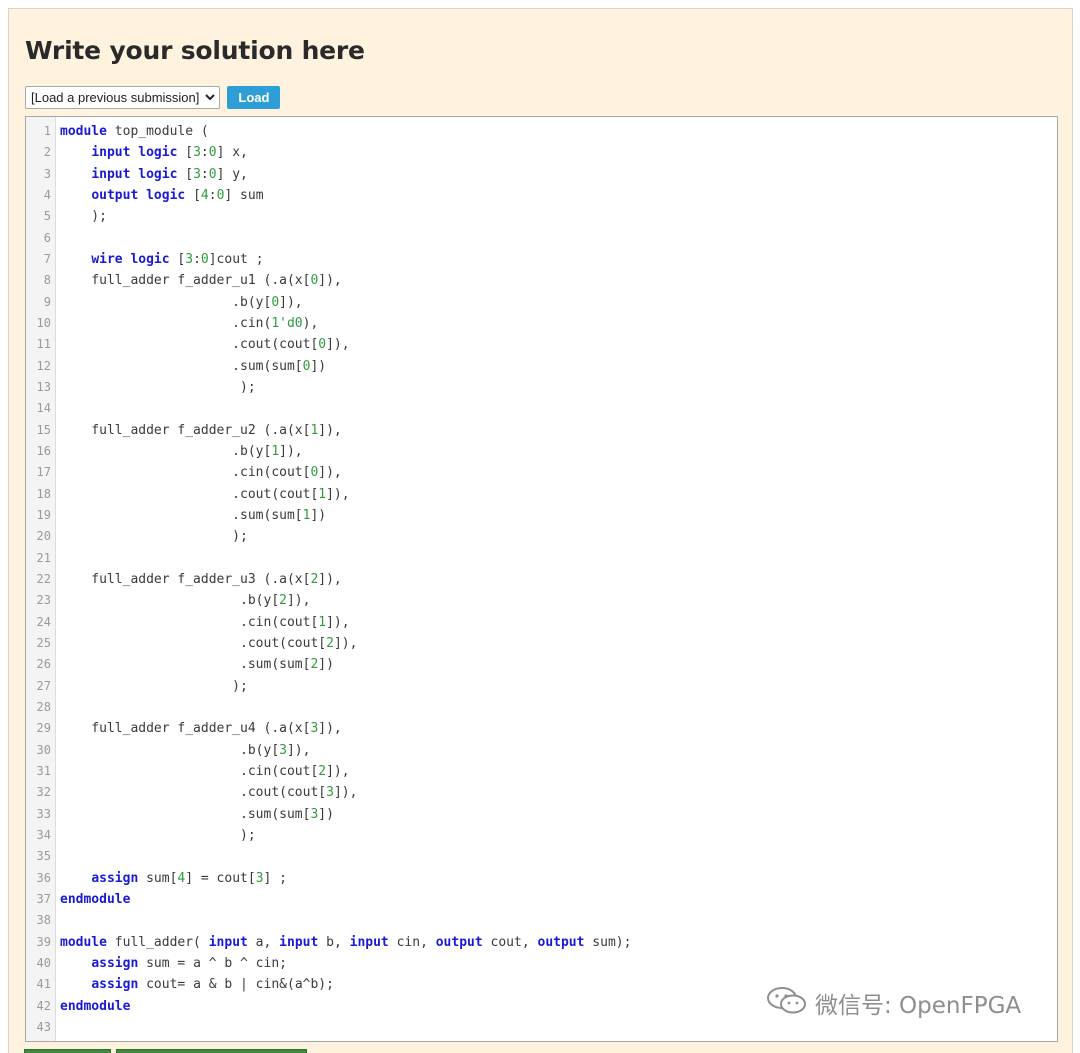  What do you see at coordinates (150, 259) in the screenshot?
I see `code-keyword: logic` at bounding box center [150, 259].